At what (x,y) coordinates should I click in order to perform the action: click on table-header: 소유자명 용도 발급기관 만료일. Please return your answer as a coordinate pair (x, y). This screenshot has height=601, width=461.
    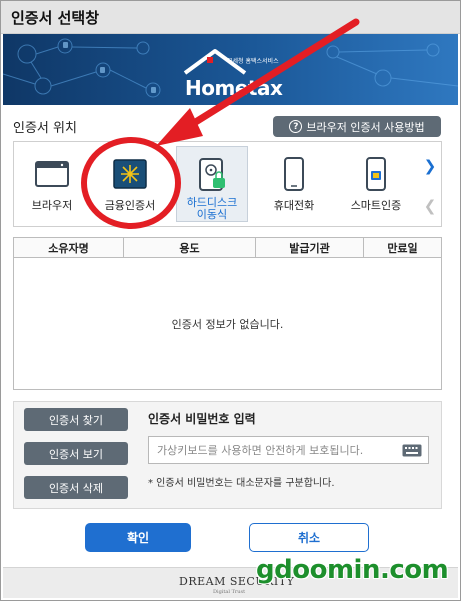
    Looking at the image, I should click on (227, 248).